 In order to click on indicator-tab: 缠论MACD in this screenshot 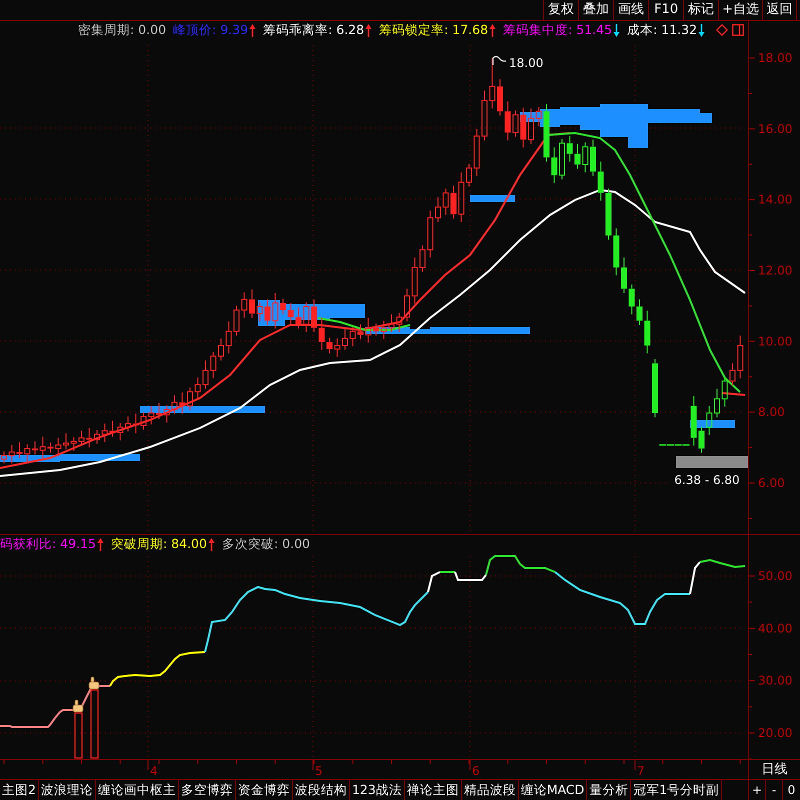, I will do `click(553, 790)`.